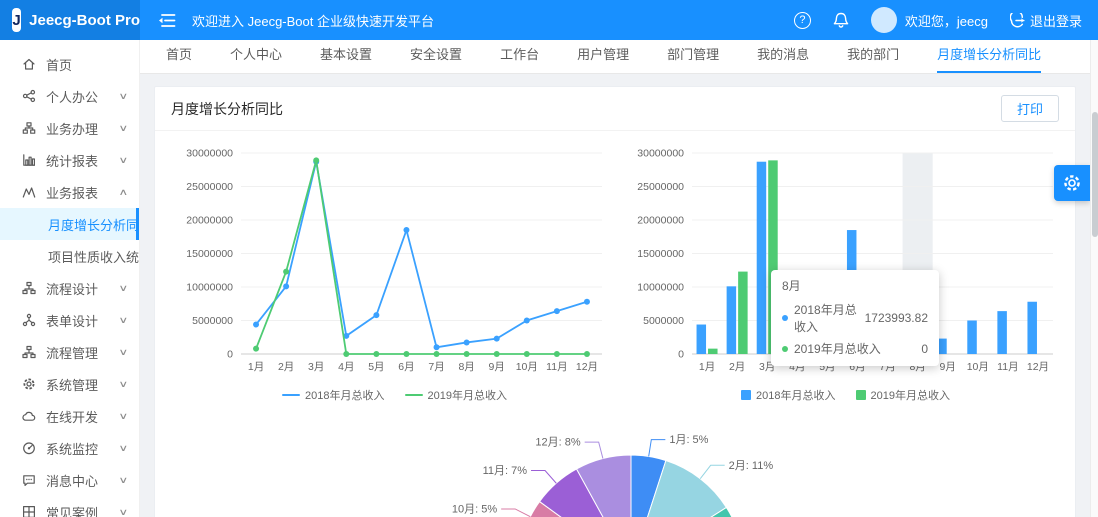  Describe the element at coordinates (743, 312) in the screenshot. I see `bar-2019年月总收入-2月` at that location.